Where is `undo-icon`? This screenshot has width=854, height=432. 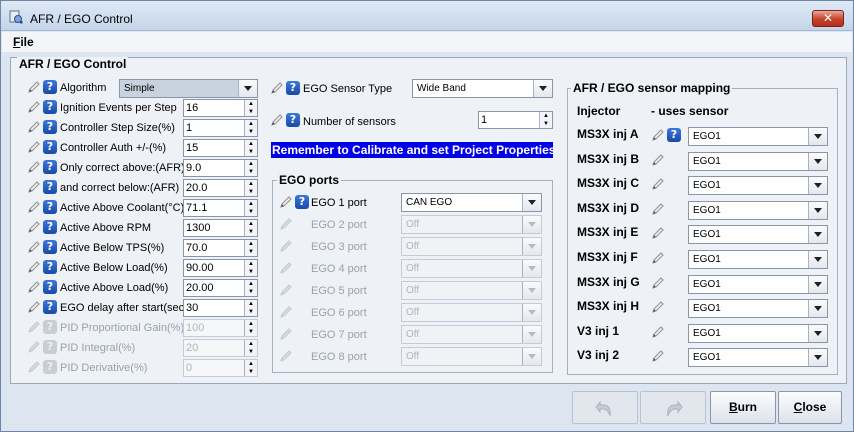
undo-icon is located at coordinates (603, 408).